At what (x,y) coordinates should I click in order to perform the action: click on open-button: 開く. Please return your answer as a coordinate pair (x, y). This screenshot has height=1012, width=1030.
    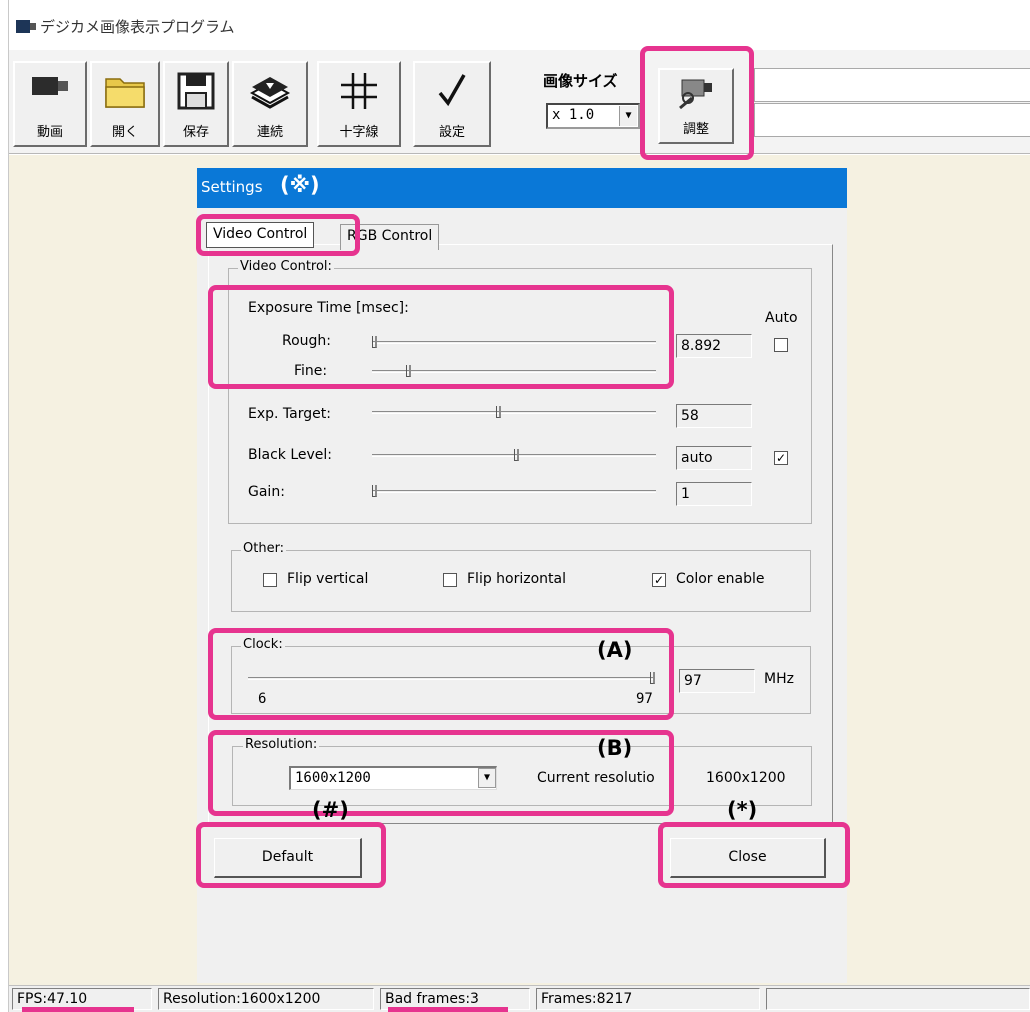
    Looking at the image, I should click on (125, 104).